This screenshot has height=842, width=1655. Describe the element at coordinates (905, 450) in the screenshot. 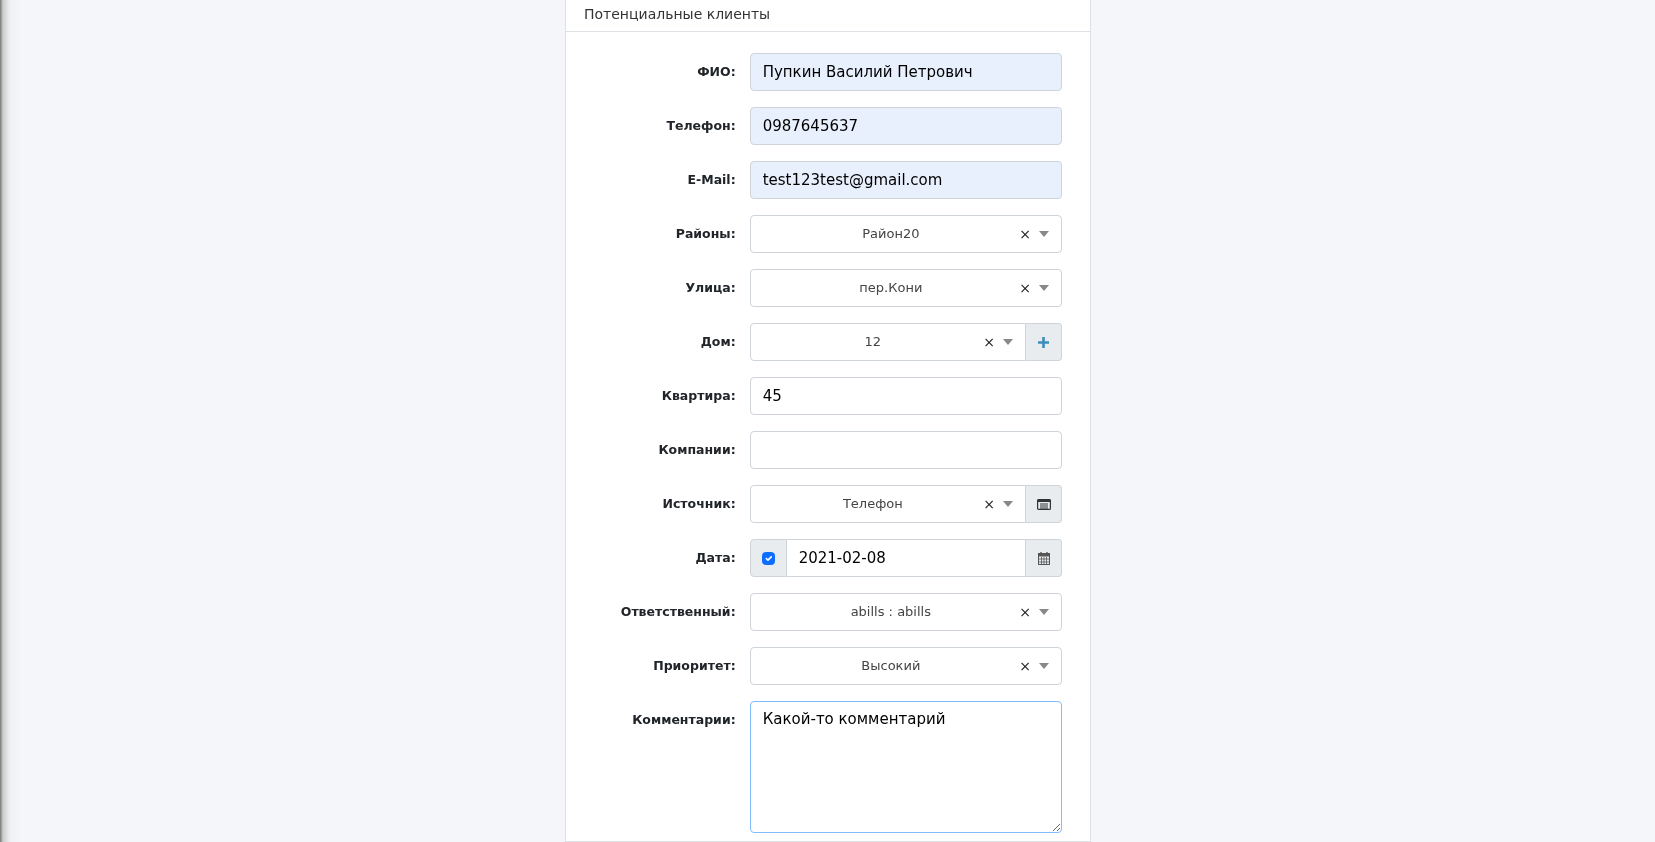

I see `input-field` at that location.